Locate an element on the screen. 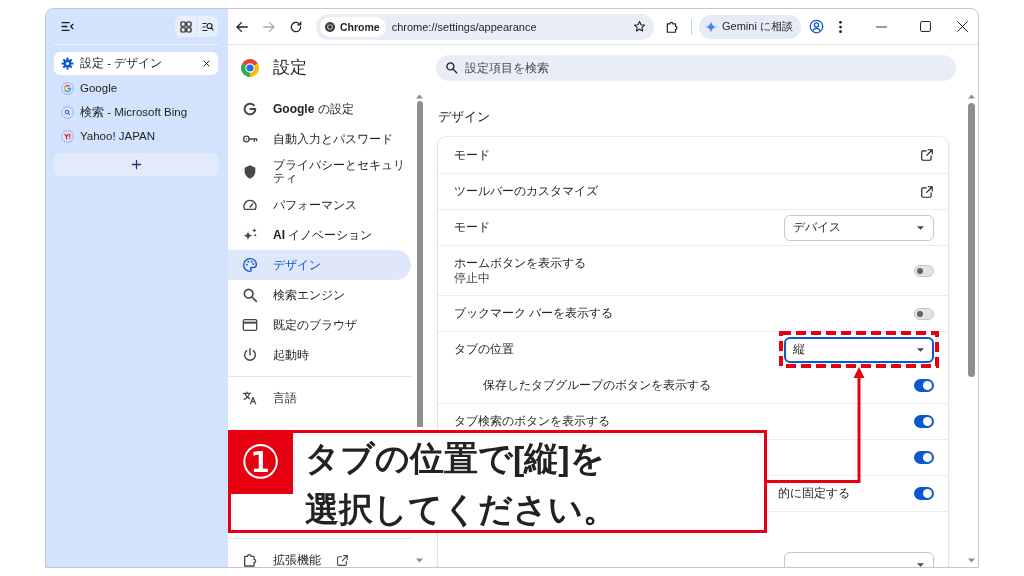 This screenshot has width=1024, height=576. url-text: chrome://settings/appearance is located at coordinates (464, 26).